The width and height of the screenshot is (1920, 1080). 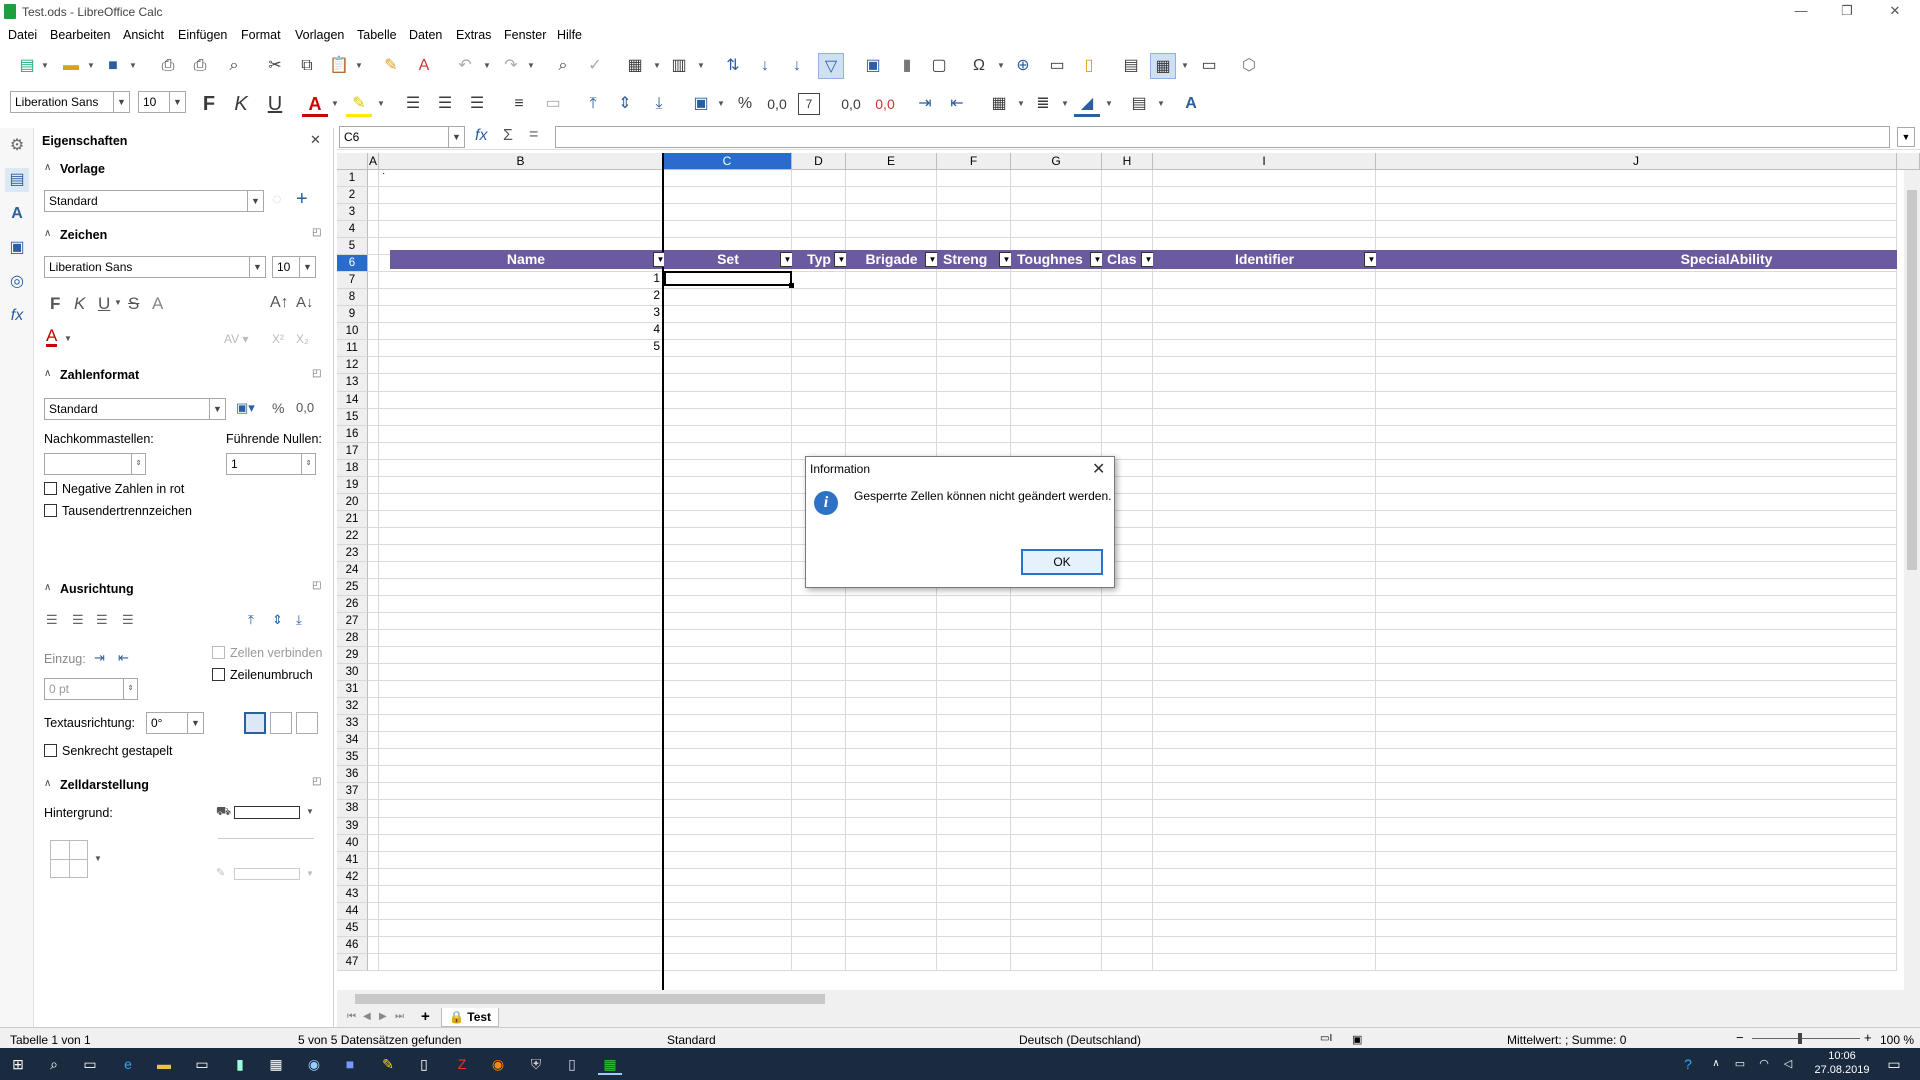 What do you see at coordinates (307, 723) in the screenshot?
I see `text-orientation-box-icon` at bounding box center [307, 723].